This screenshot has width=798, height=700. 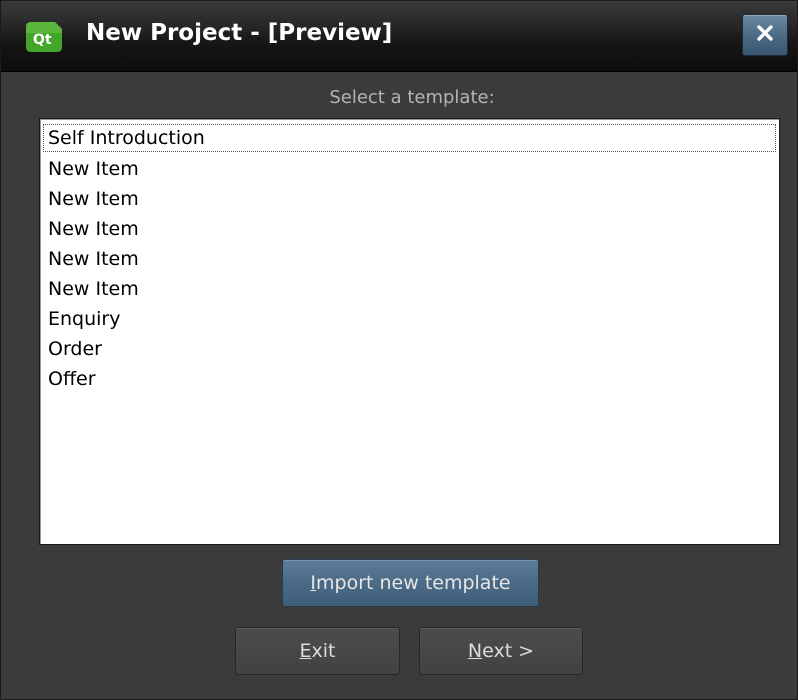 I want to click on svg-text: Qt, so click(x=42, y=40).